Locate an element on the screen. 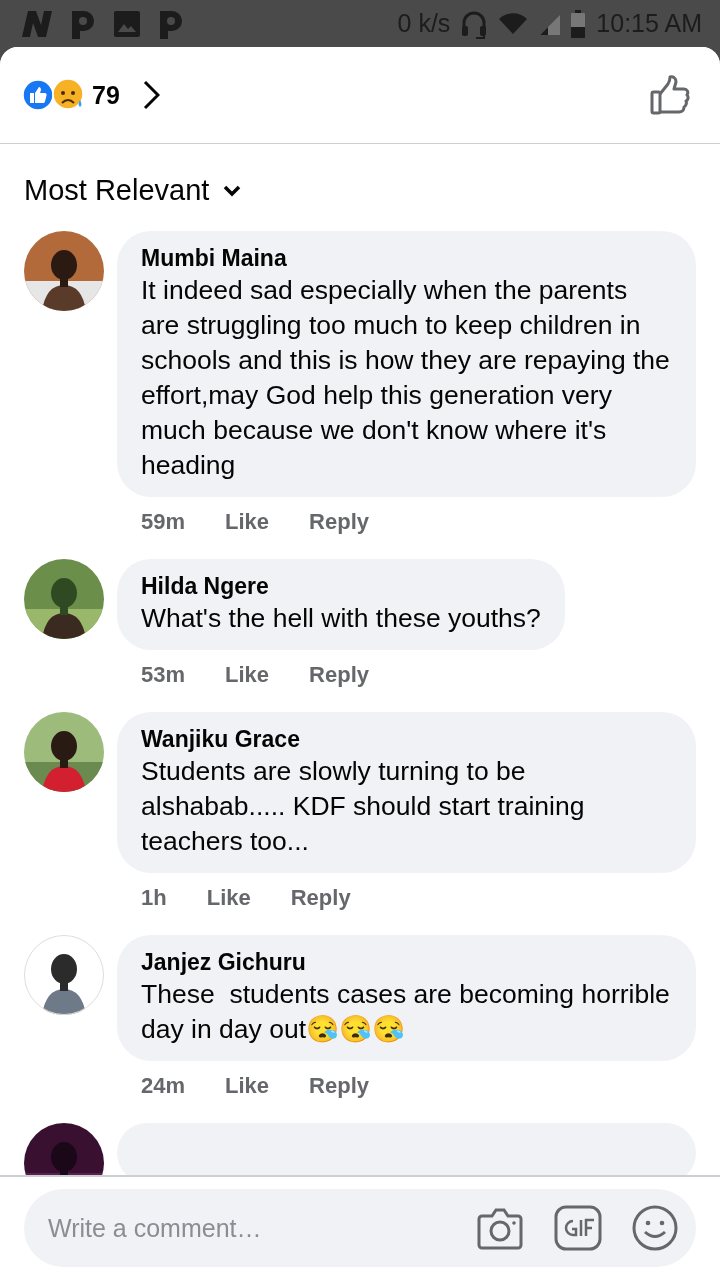  comment-author: Mumbi Maina is located at coordinates (406, 258).